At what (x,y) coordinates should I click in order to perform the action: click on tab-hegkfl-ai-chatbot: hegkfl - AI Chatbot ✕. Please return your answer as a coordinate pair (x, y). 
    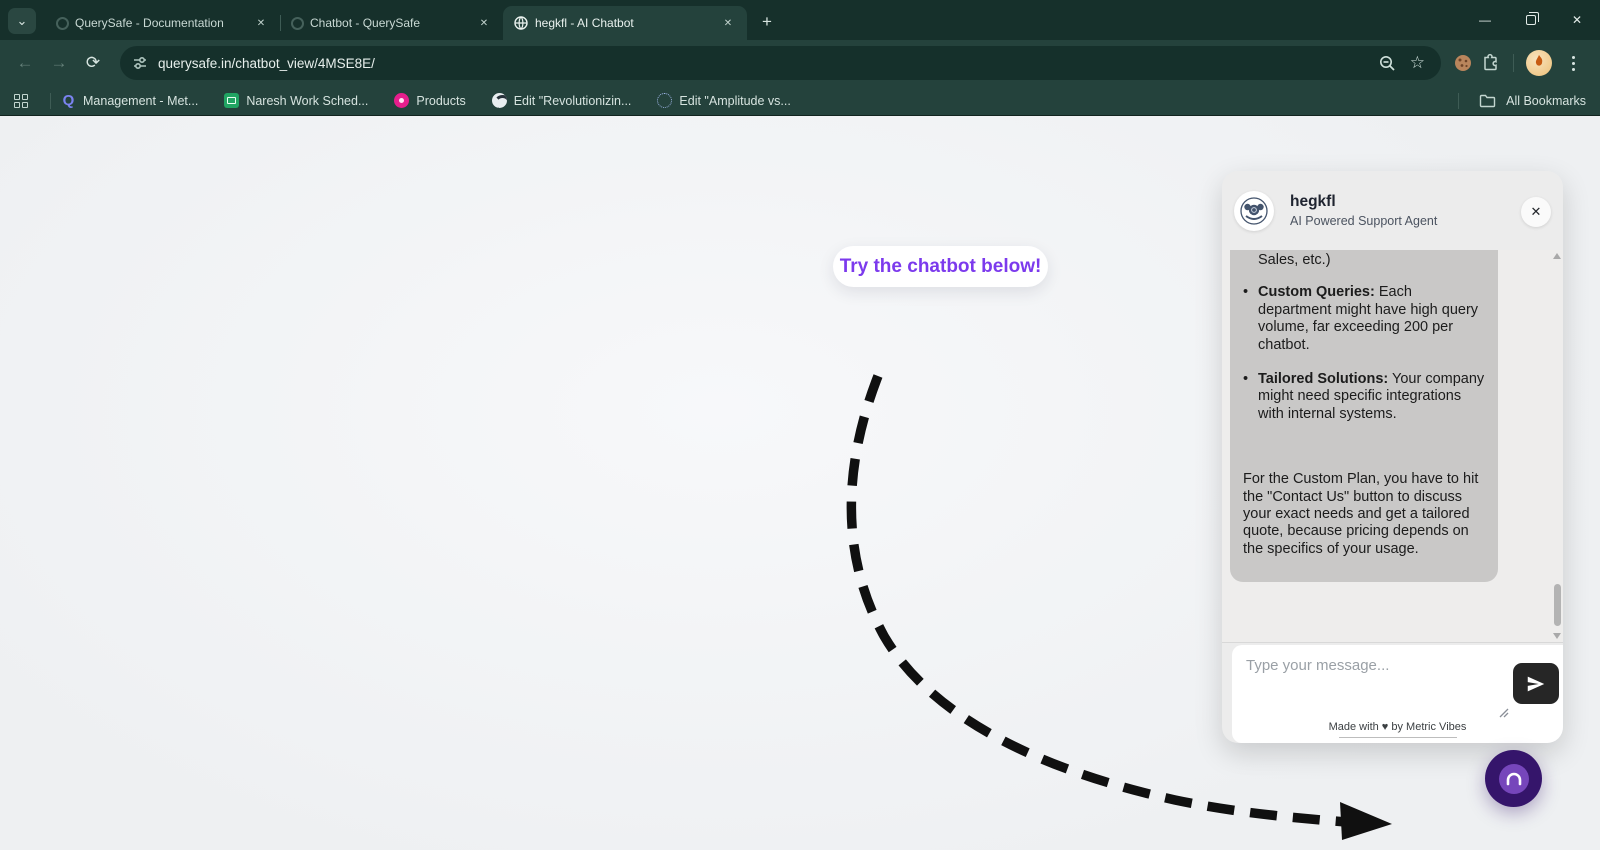
    Looking at the image, I should click on (625, 23).